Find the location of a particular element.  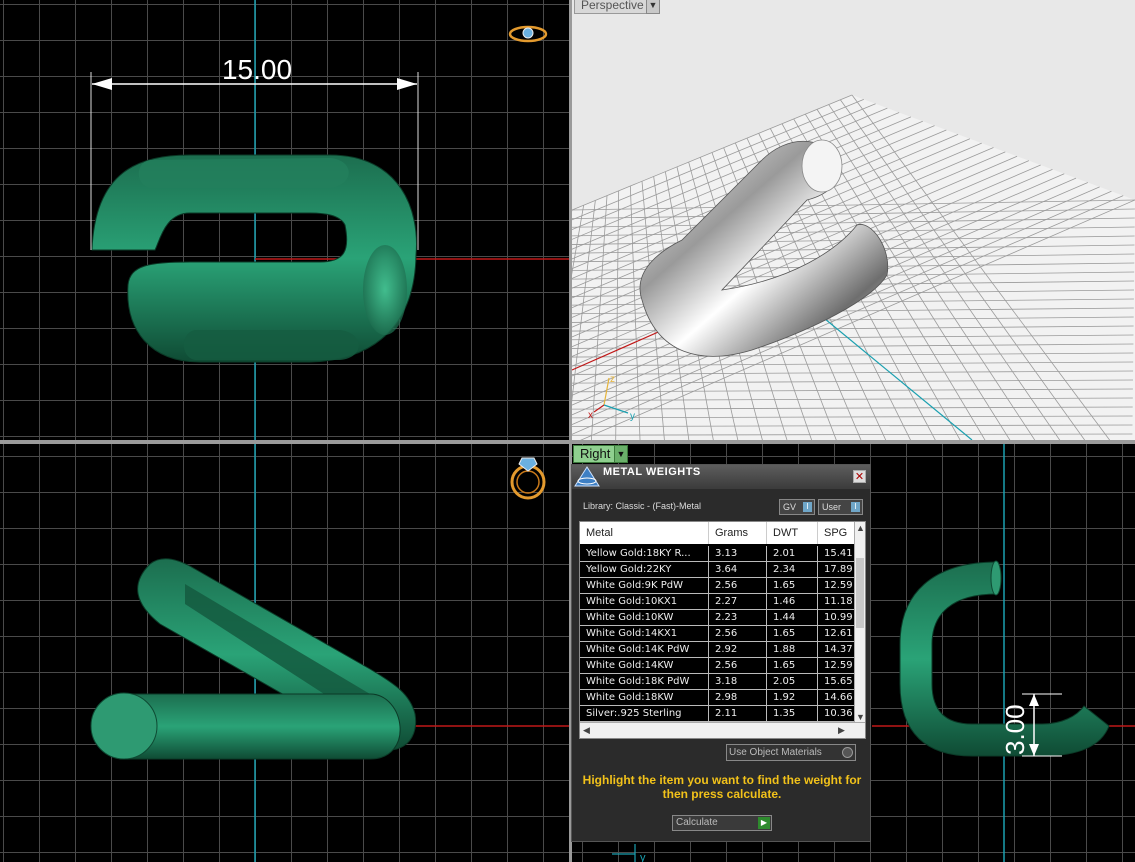

scroll-left-icon: ◀ is located at coordinates (586, 730).